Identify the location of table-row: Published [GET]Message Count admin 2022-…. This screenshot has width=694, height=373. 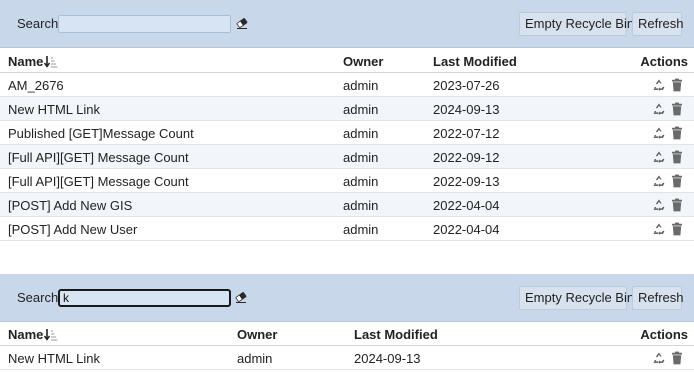
(347, 133).